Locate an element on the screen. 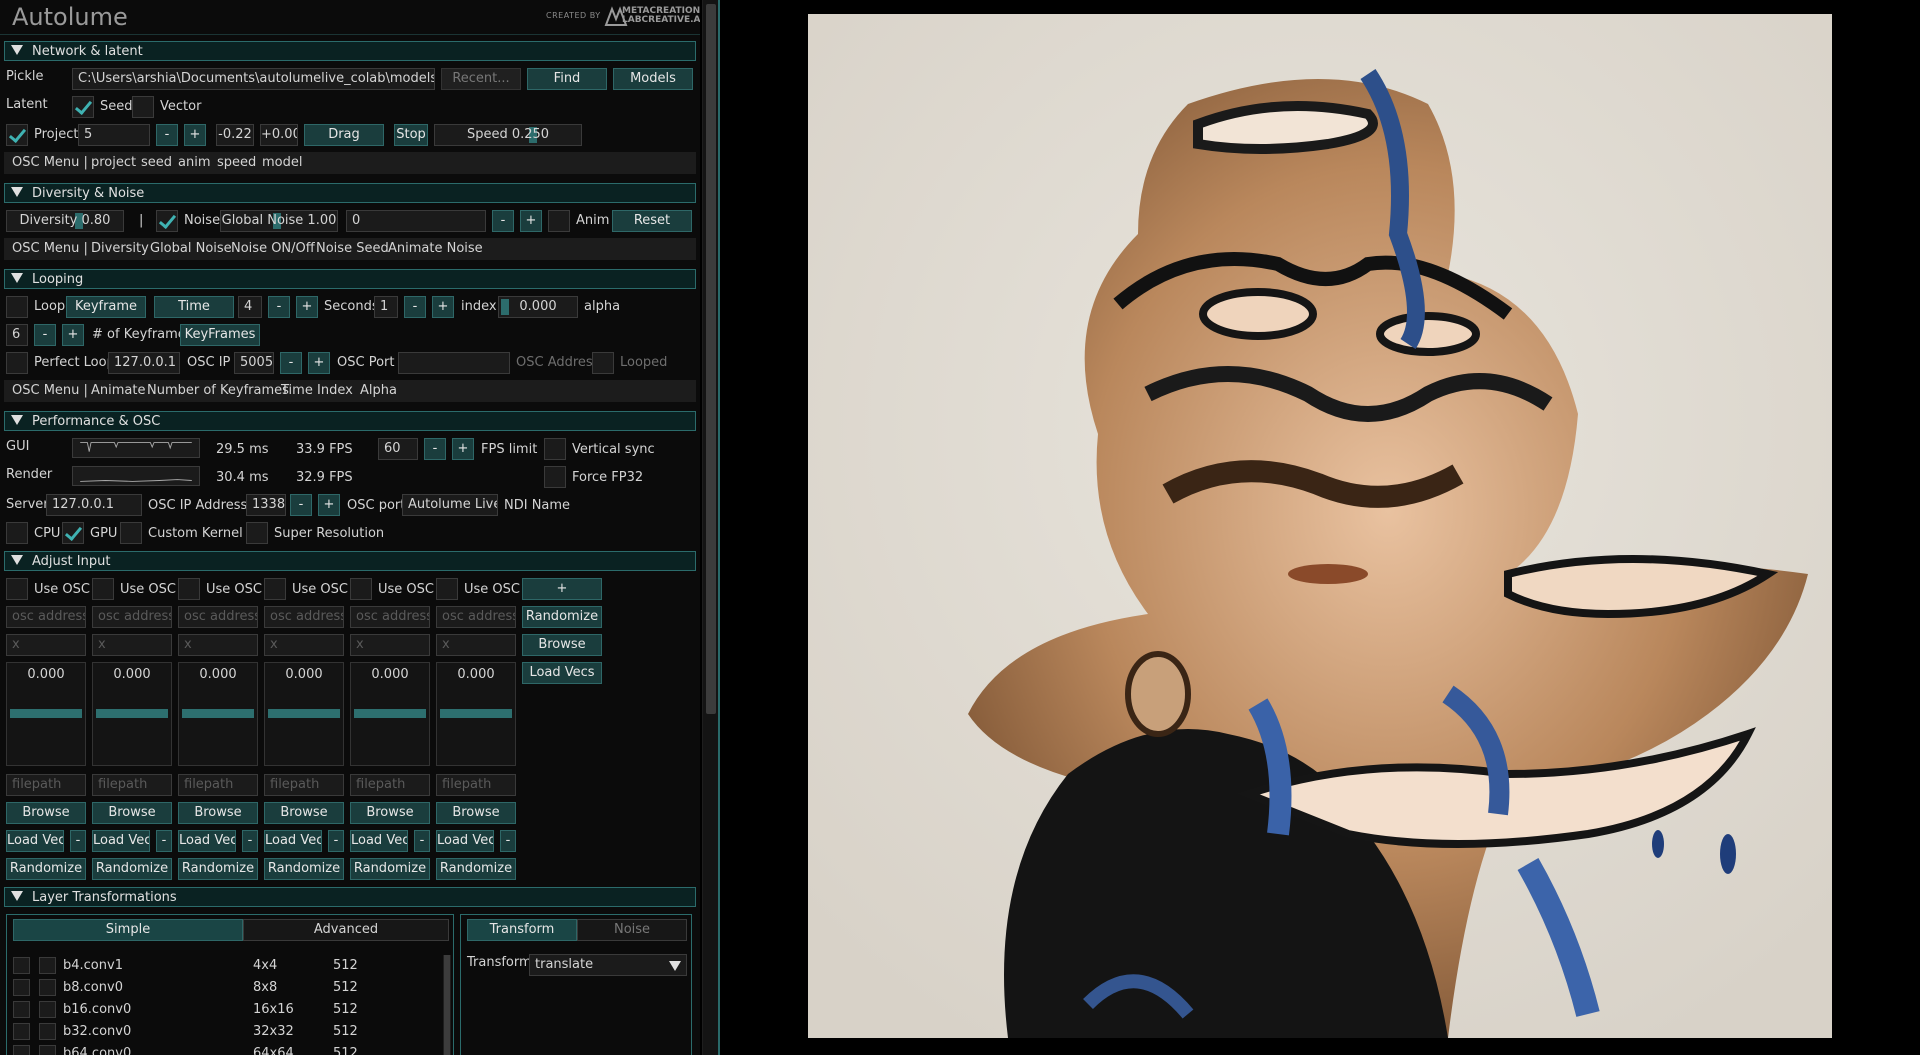  looping-header: Looping is located at coordinates (350, 279).